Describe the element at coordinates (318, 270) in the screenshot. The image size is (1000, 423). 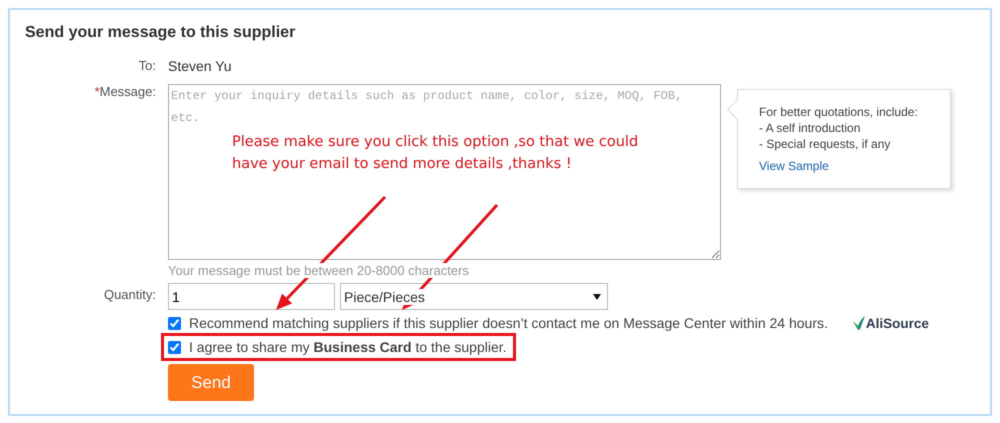
I see `helper-text: Your message must be between 20-8000 characters` at that location.